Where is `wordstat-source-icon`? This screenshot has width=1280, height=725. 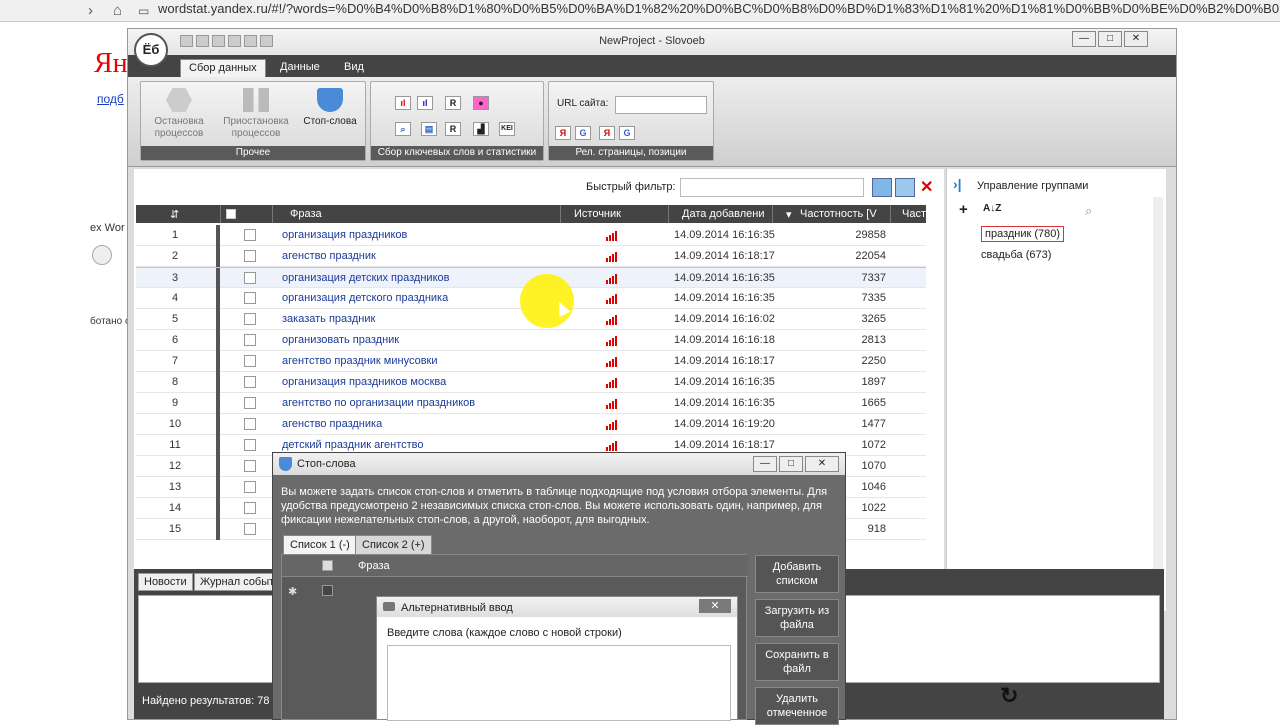
wordstat-source-icon is located at coordinates (613, 404).